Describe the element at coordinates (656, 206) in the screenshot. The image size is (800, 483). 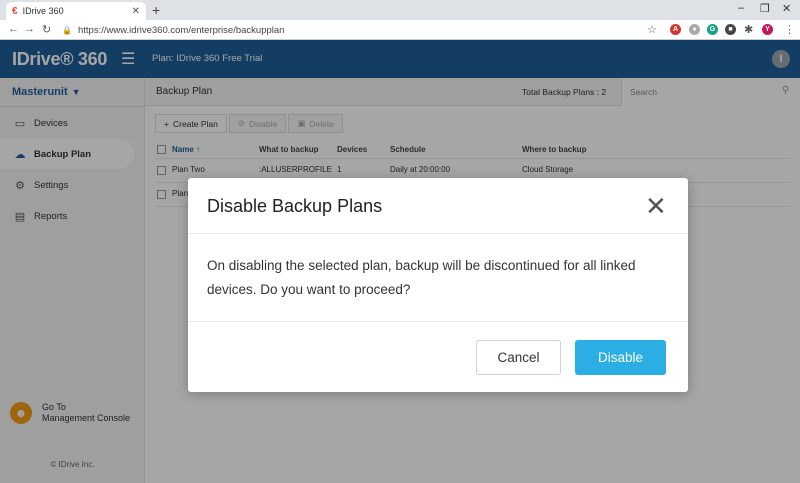
I see `close-icon: ✕` at that location.